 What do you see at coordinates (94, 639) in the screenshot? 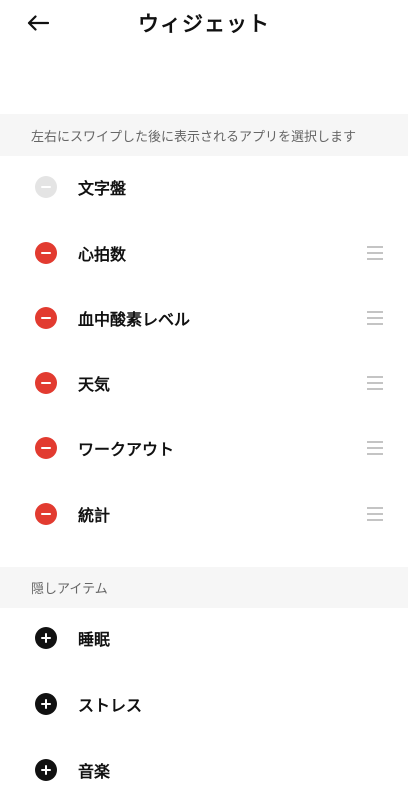
I see `hidden-item-label: 睡眠` at bounding box center [94, 639].